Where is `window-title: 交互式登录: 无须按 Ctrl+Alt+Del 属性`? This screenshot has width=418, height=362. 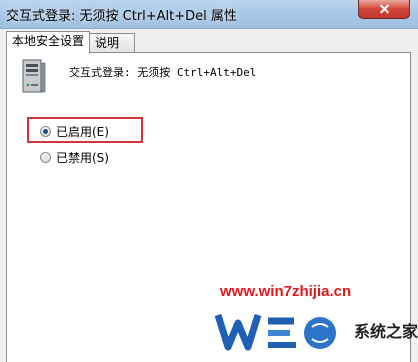
window-title: 交互式登录: 无须按 Ctrl+Alt+Del 属性 is located at coordinates (121, 16).